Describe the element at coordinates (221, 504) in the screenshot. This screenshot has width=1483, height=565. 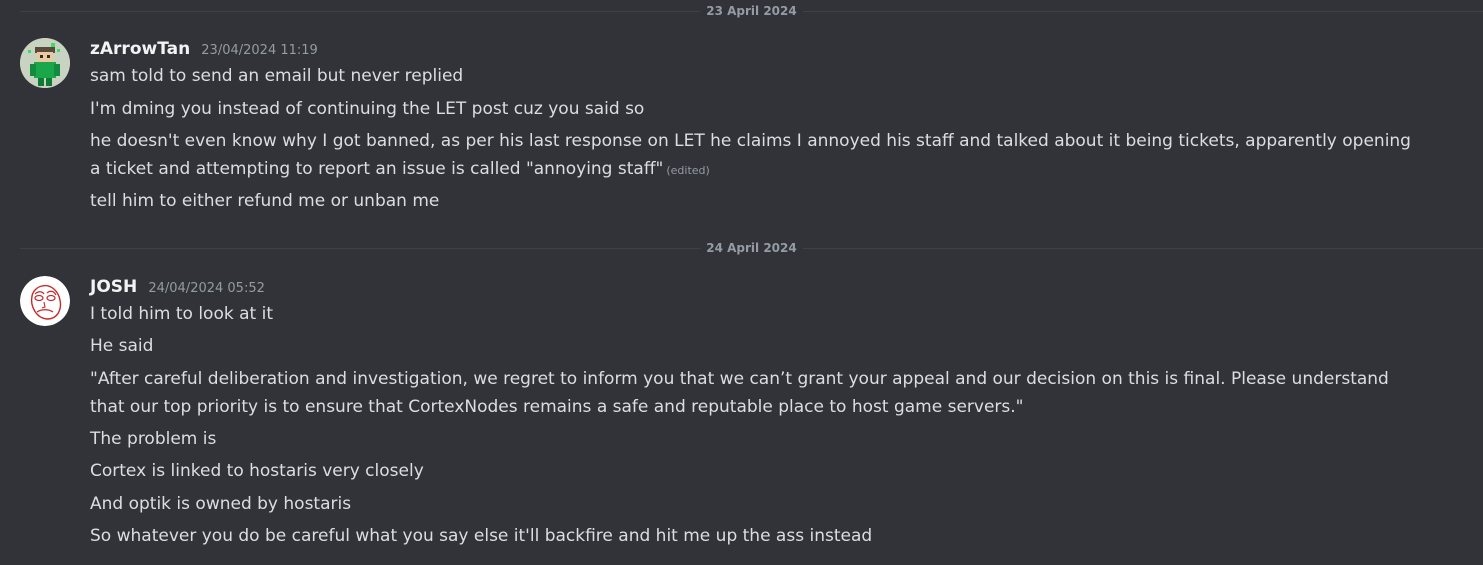
I see `message-line: And optik is owned by hostaris` at that location.